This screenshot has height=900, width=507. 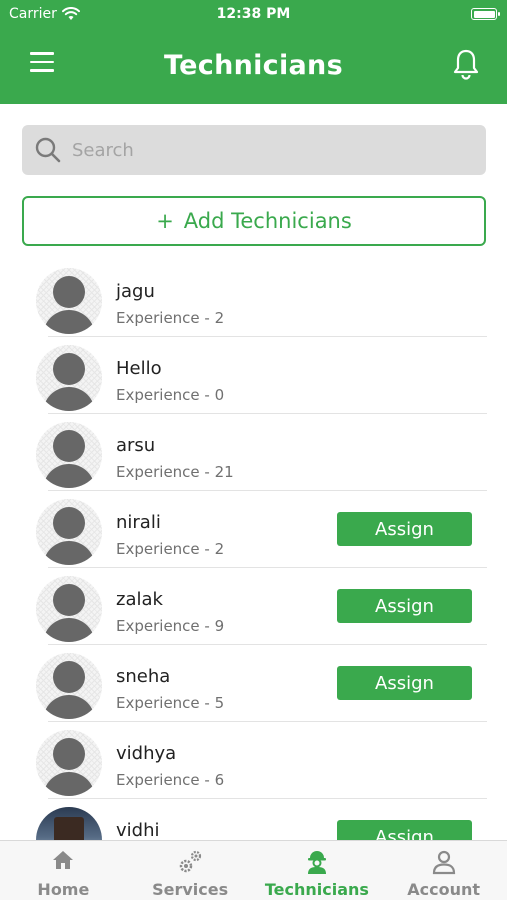 I want to click on add-technicians-label: Add Technicians, so click(x=267, y=221).